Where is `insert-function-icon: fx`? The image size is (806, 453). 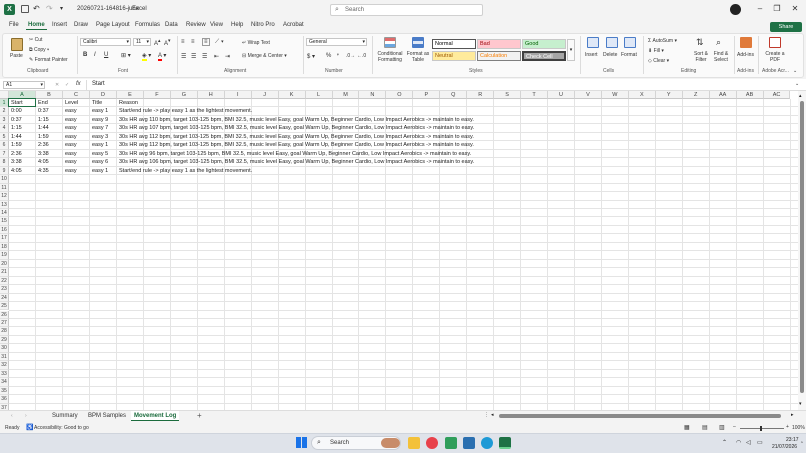 insert-function-icon: fx is located at coordinates (78, 84).